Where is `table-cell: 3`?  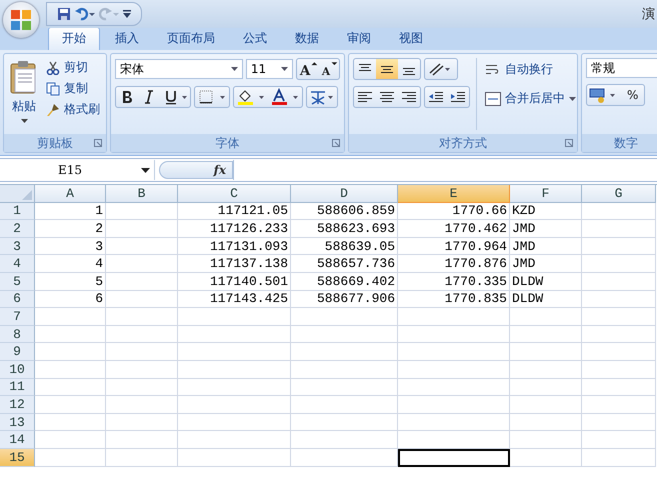
table-cell: 3 is located at coordinates (70, 247).